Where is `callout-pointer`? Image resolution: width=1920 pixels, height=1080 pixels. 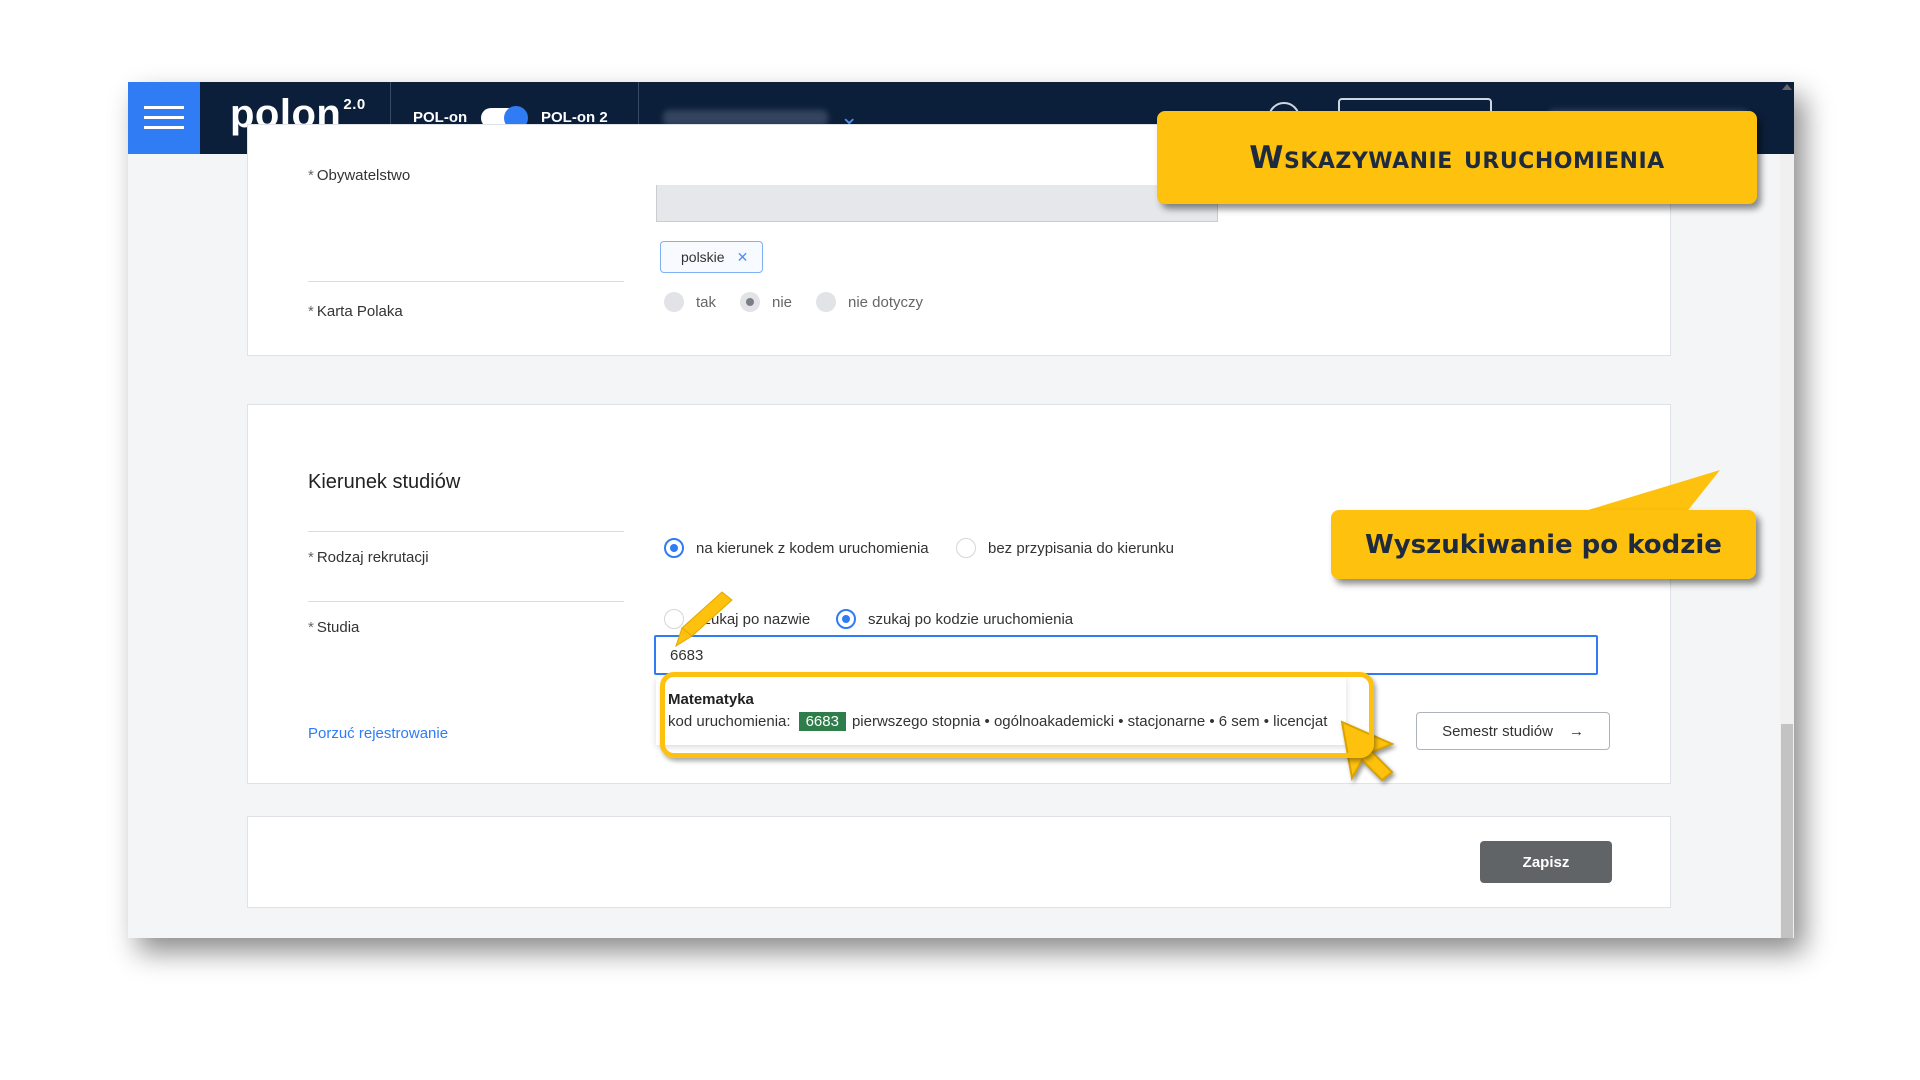 callout-pointer is located at coordinates (1647, 492).